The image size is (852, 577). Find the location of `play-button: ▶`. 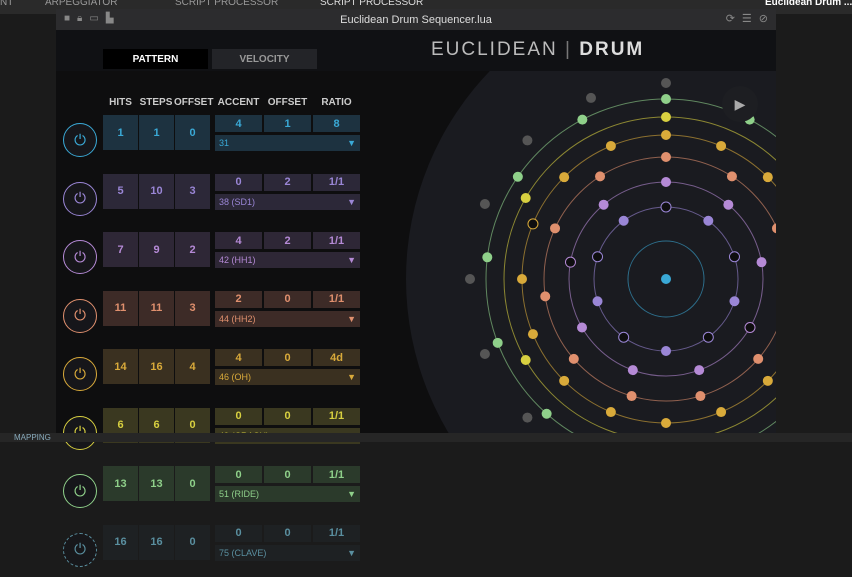

play-button: ▶ is located at coordinates (740, 104).